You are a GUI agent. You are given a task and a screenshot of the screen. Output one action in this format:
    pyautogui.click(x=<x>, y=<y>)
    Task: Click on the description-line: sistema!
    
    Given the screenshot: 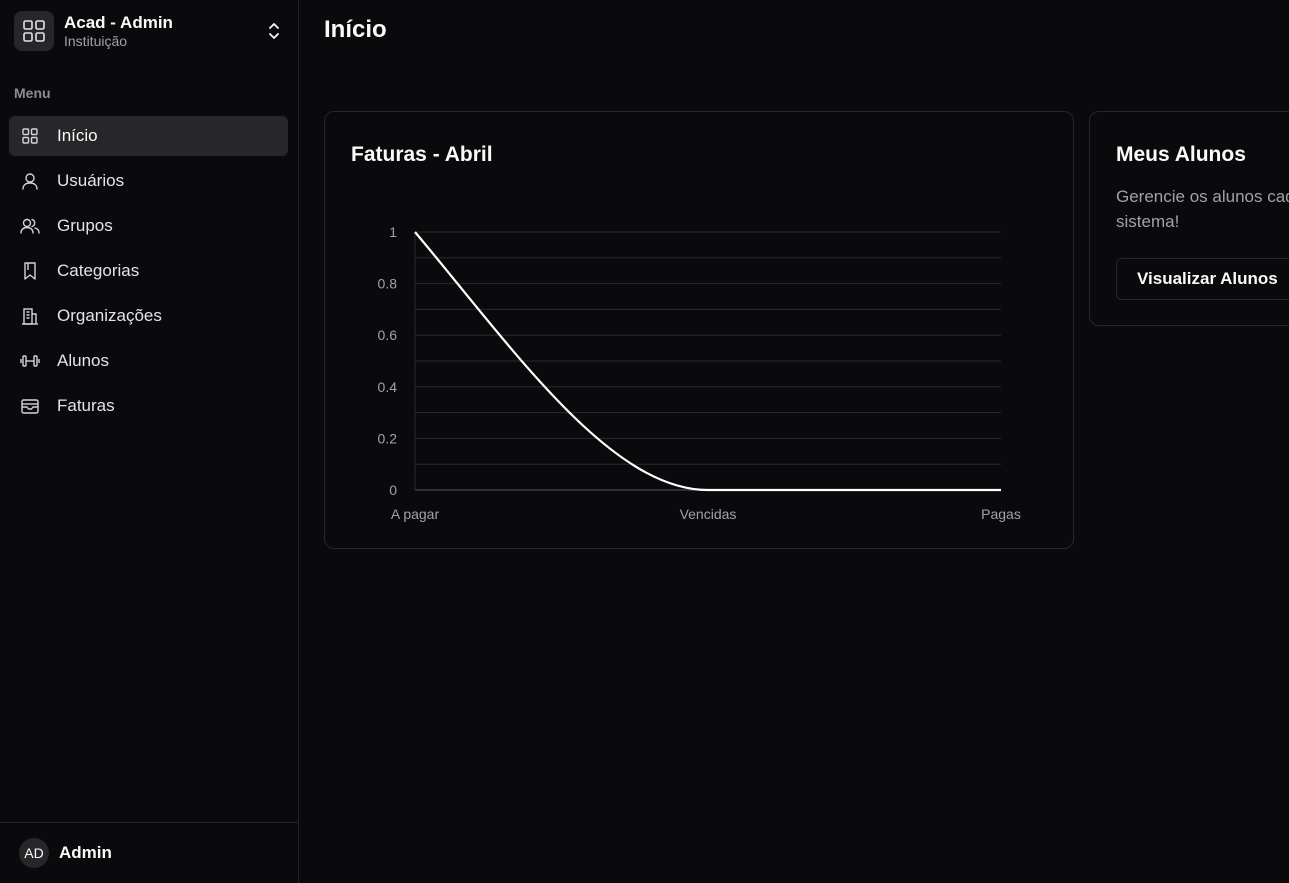 What is the action you would take?
    pyautogui.click(x=1148, y=221)
    